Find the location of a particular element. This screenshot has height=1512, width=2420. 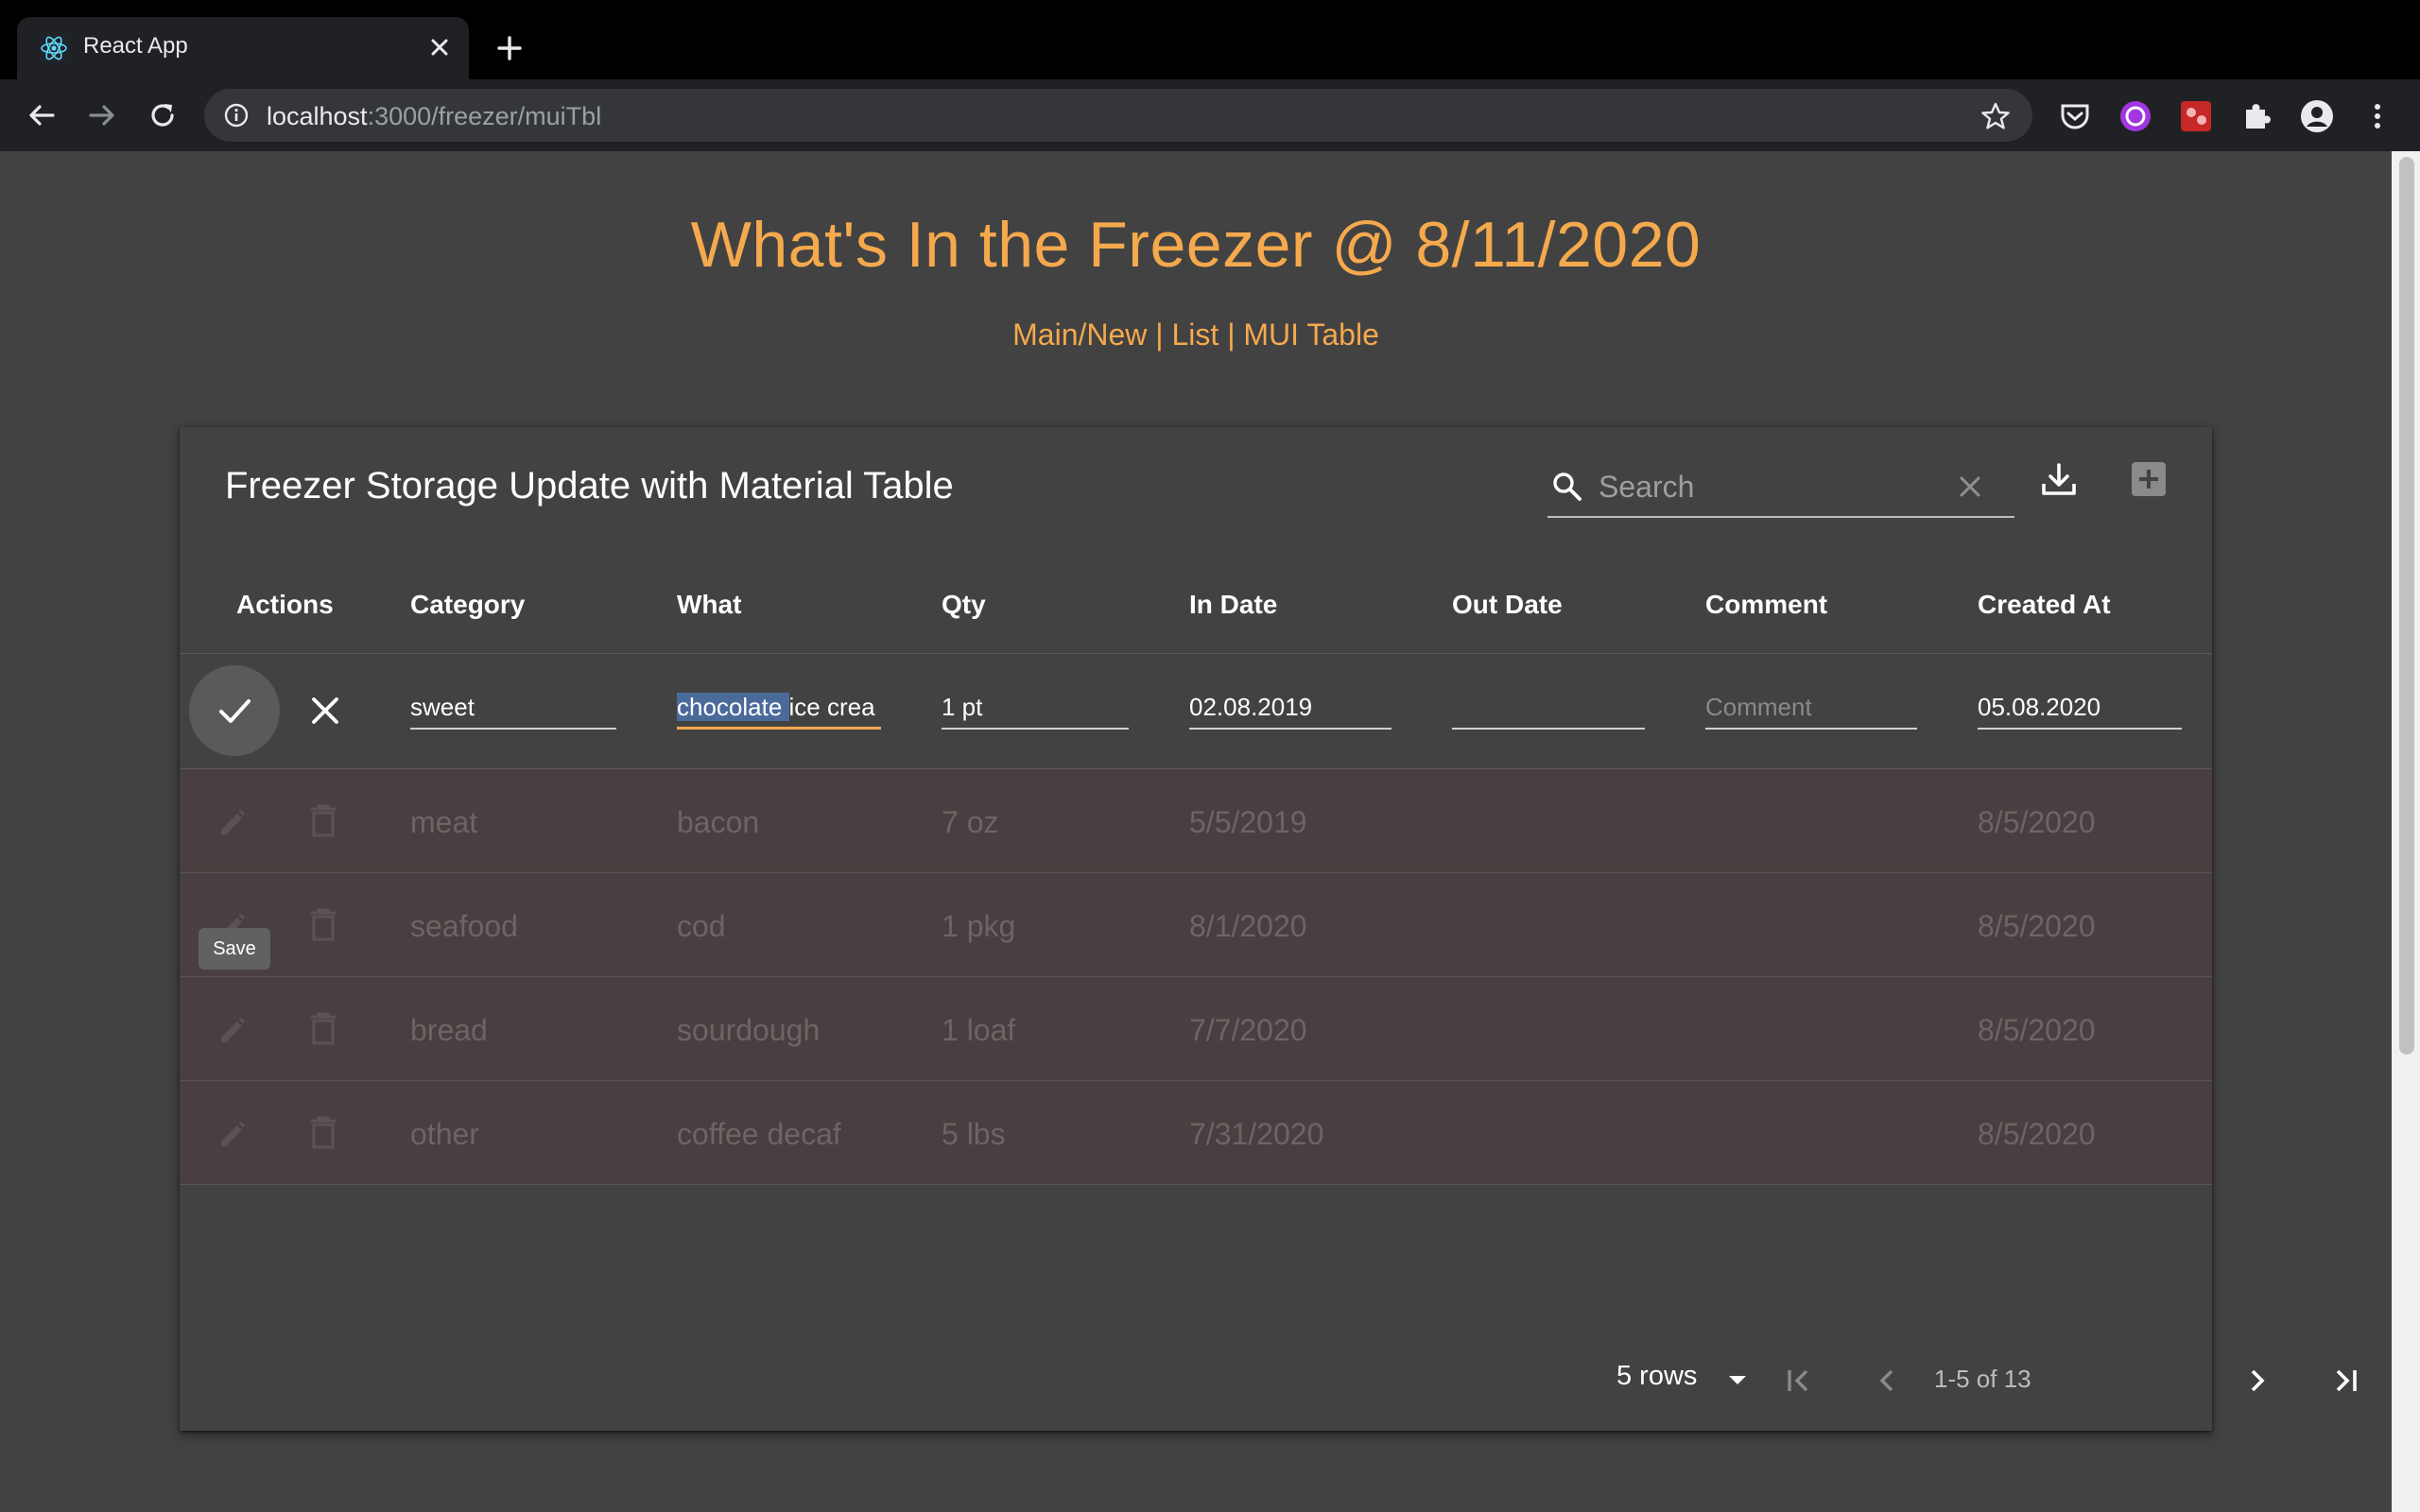

site-info-icon is located at coordinates (236, 115).